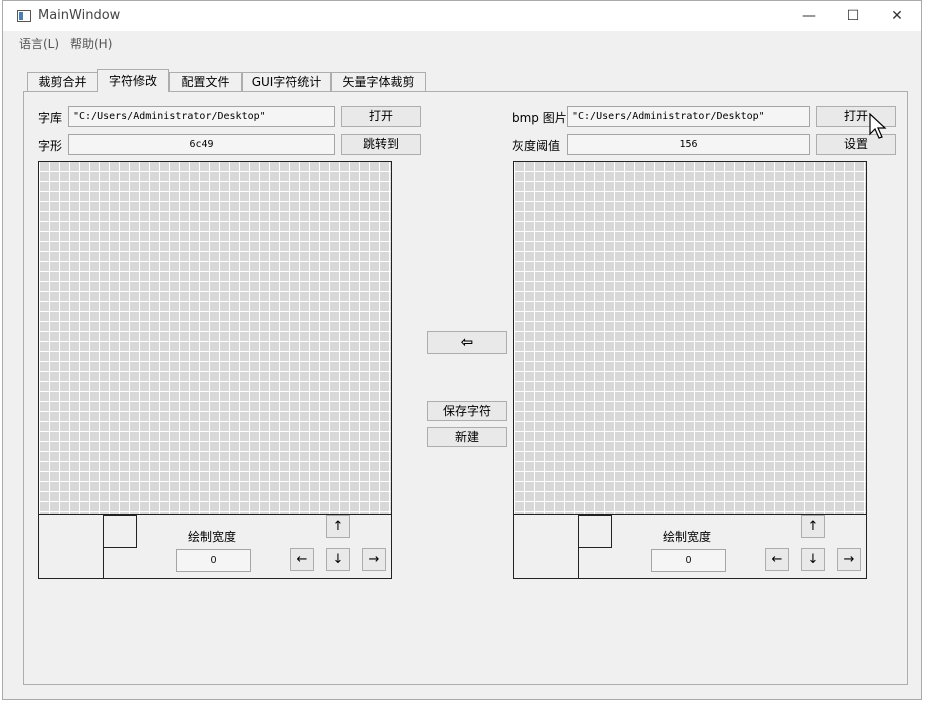 This screenshot has width=928, height=705. Describe the element at coordinates (50, 118) in the screenshot. I see `font-library-label: 字库` at that location.